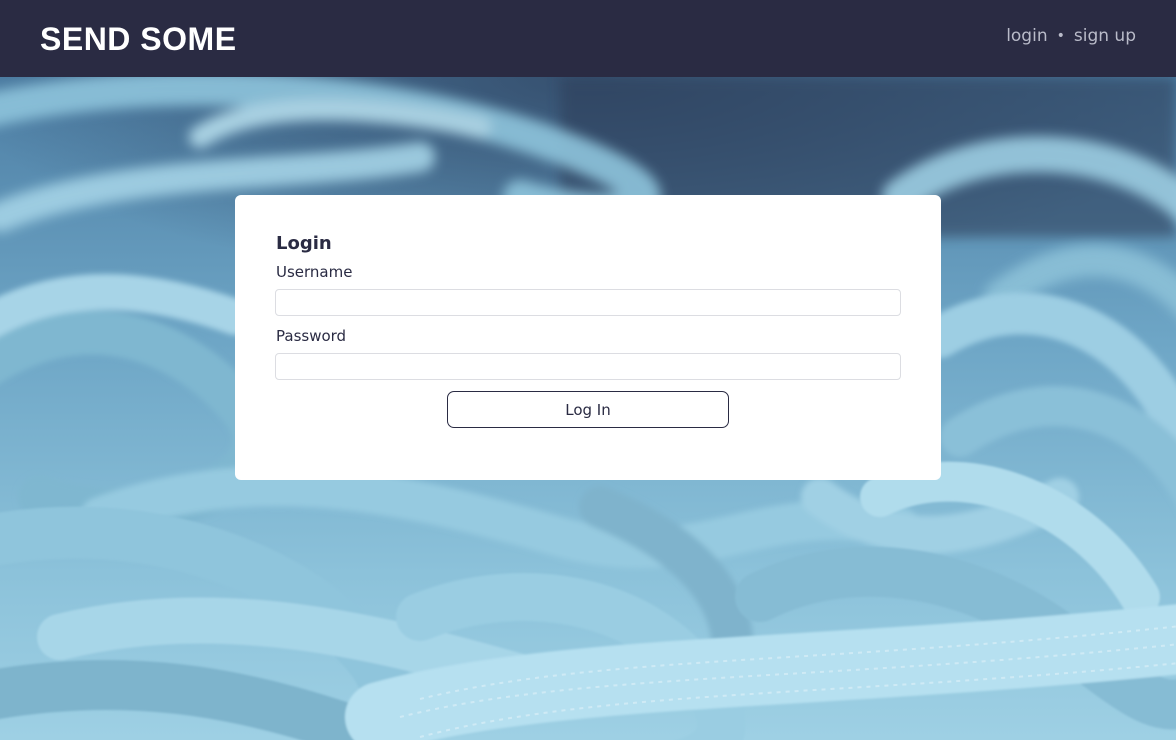  I want to click on nav-login-link: login, so click(1026, 36).